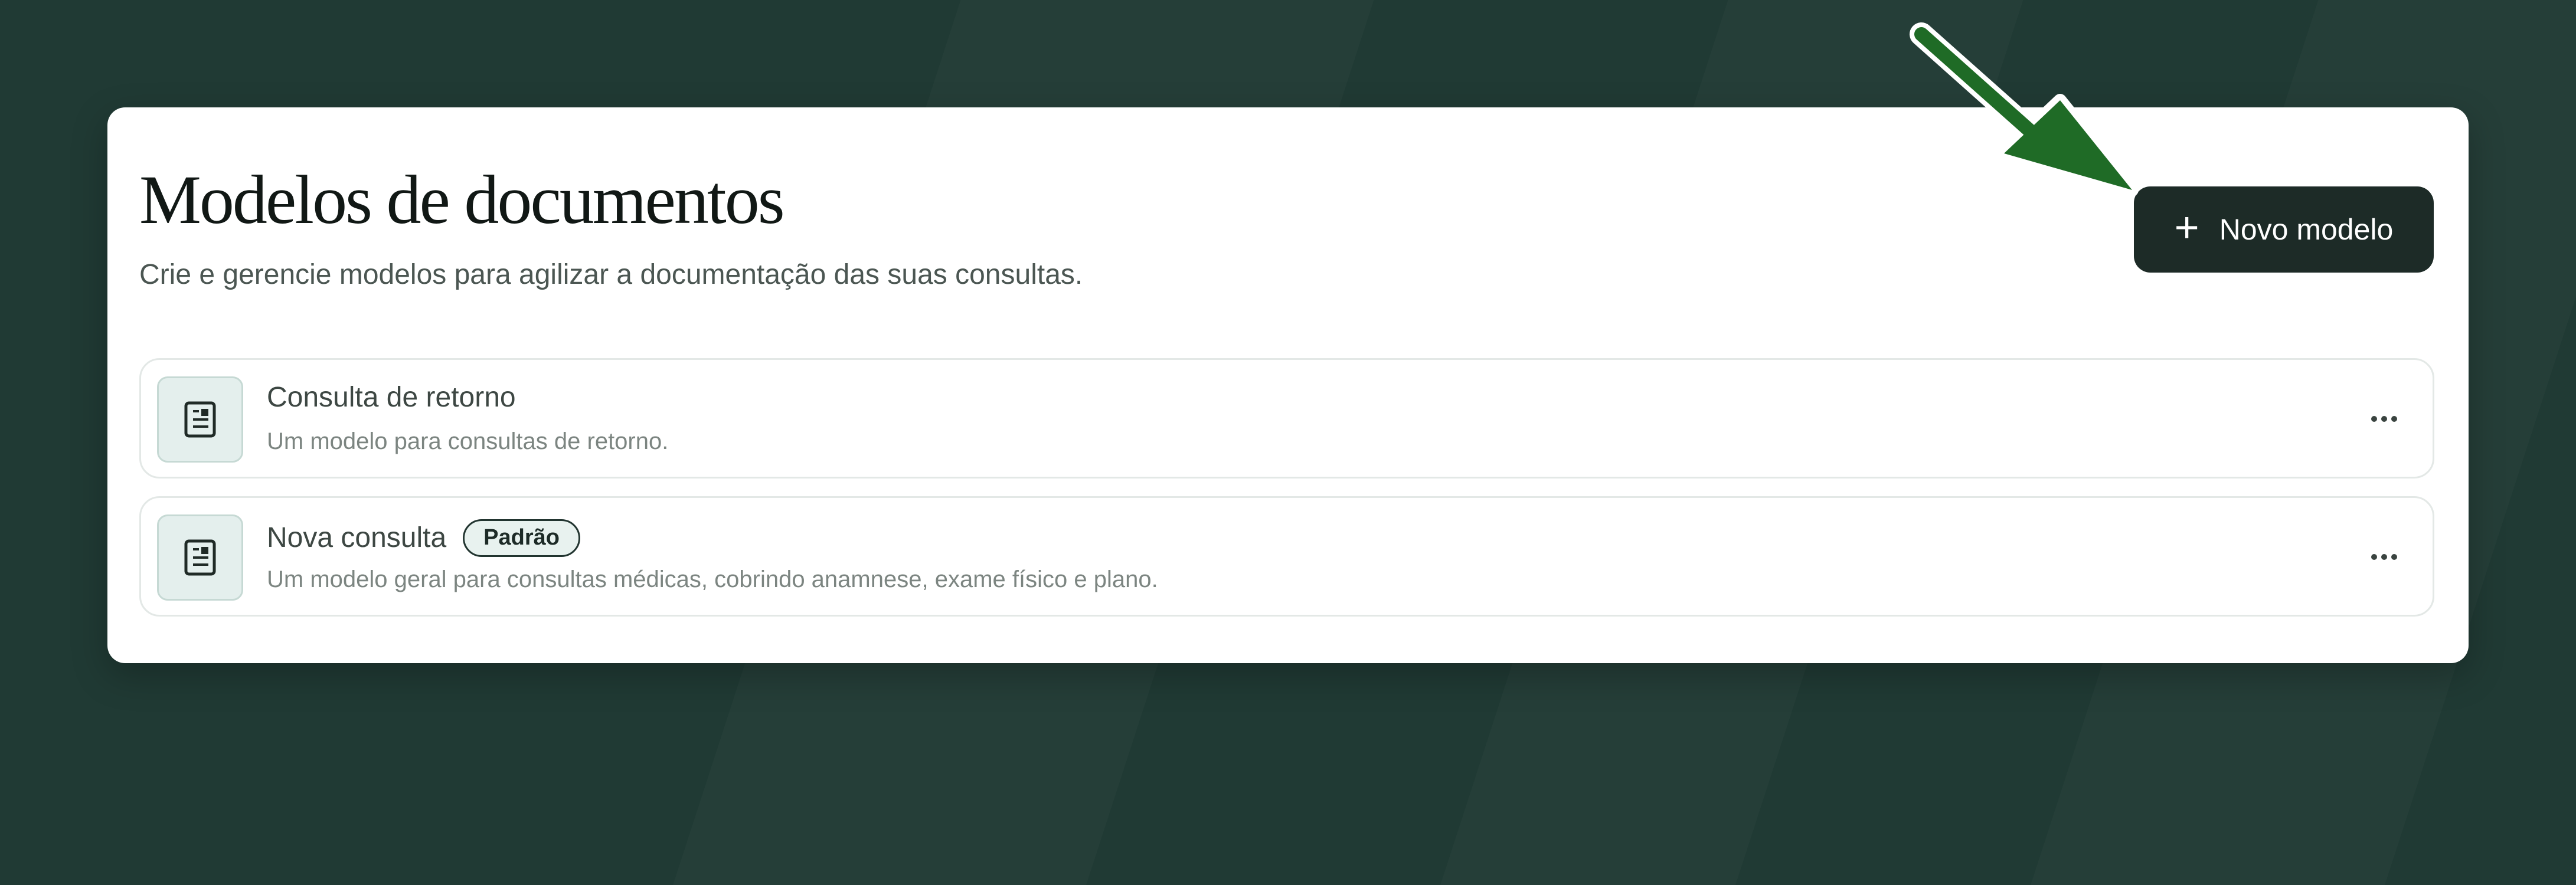  What do you see at coordinates (521, 538) in the screenshot?
I see `default-badge: Padrão` at bounding box center [521, 538].